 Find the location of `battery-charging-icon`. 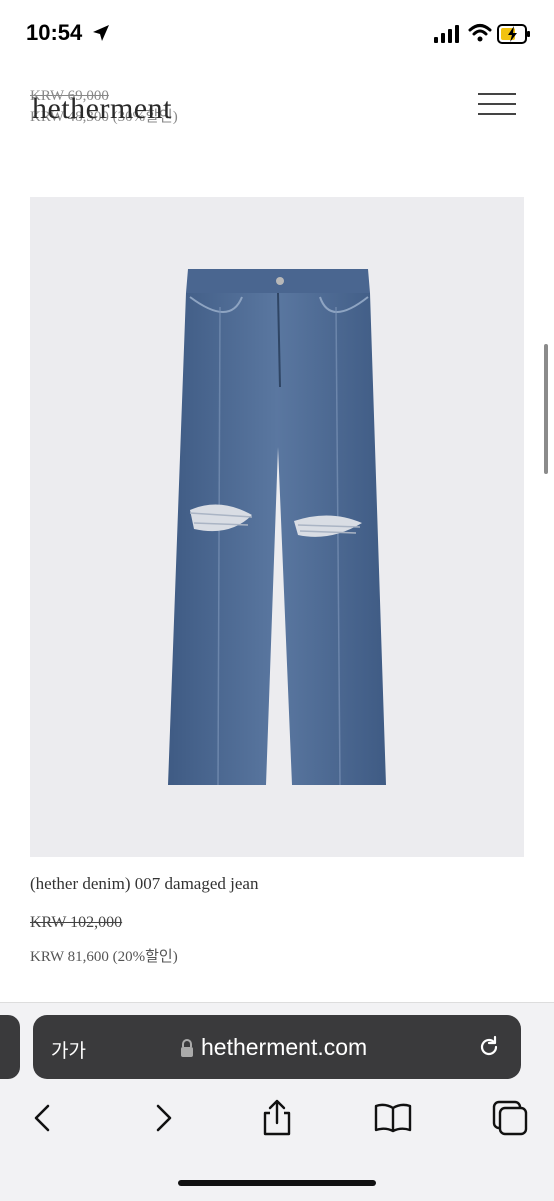

battery-charging-icon is located at coordinates (513, 34).